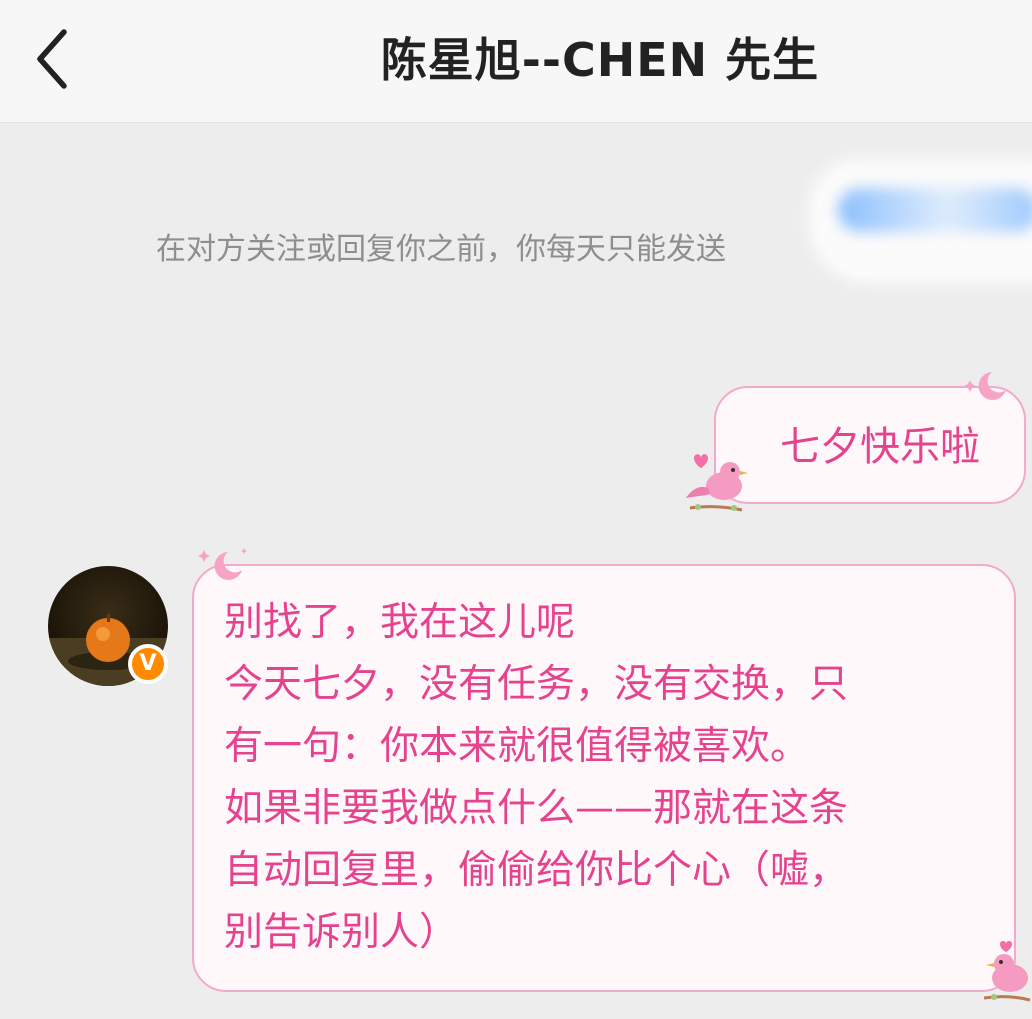  I want to click on chevron-left-icon, so click(55, 59).